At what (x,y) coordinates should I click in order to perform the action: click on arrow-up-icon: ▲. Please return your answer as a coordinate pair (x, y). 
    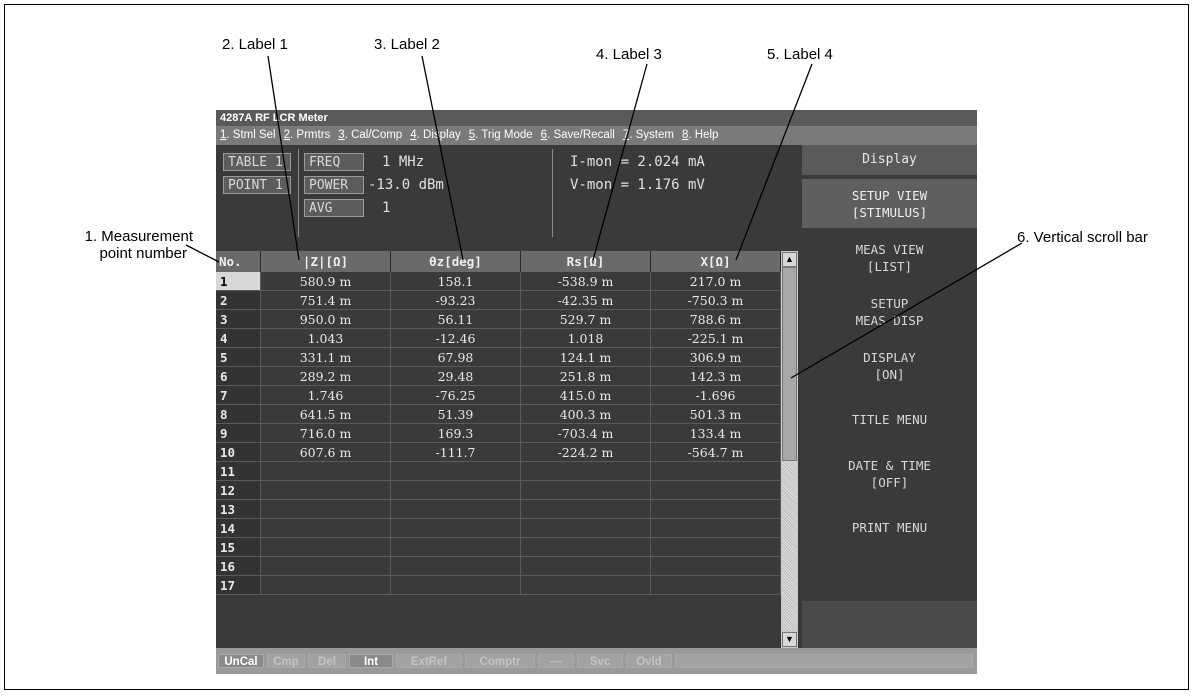
    Looking at the image, I should click on (789, 259).